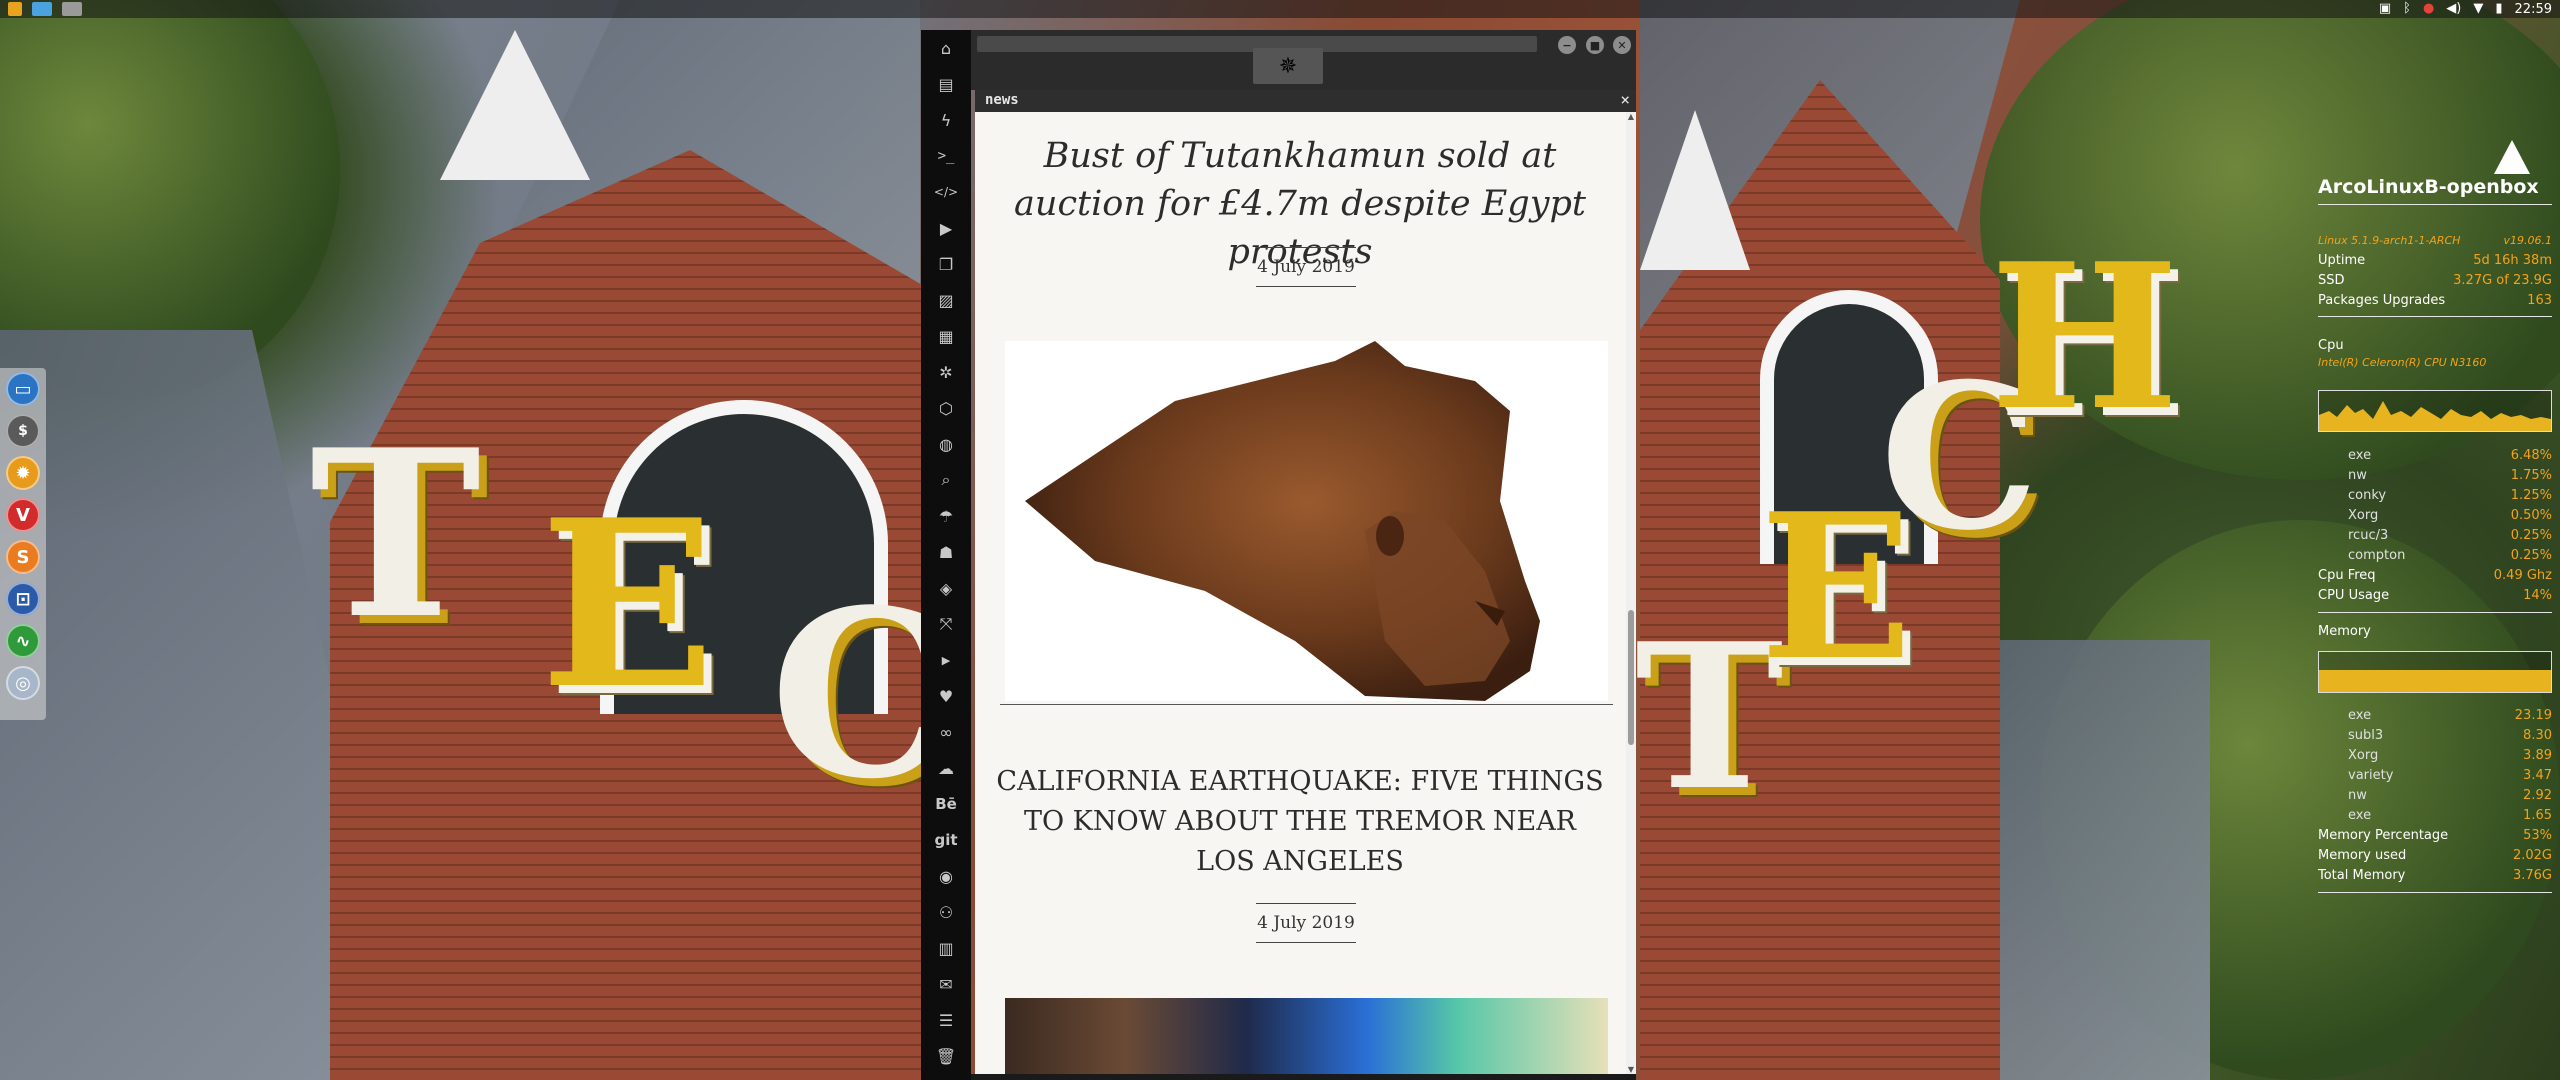  What do you see at coordinates (2537, 835) in the screenshot?
I see `mem-pct-value: 53%` at bounding box center [2537, 835].